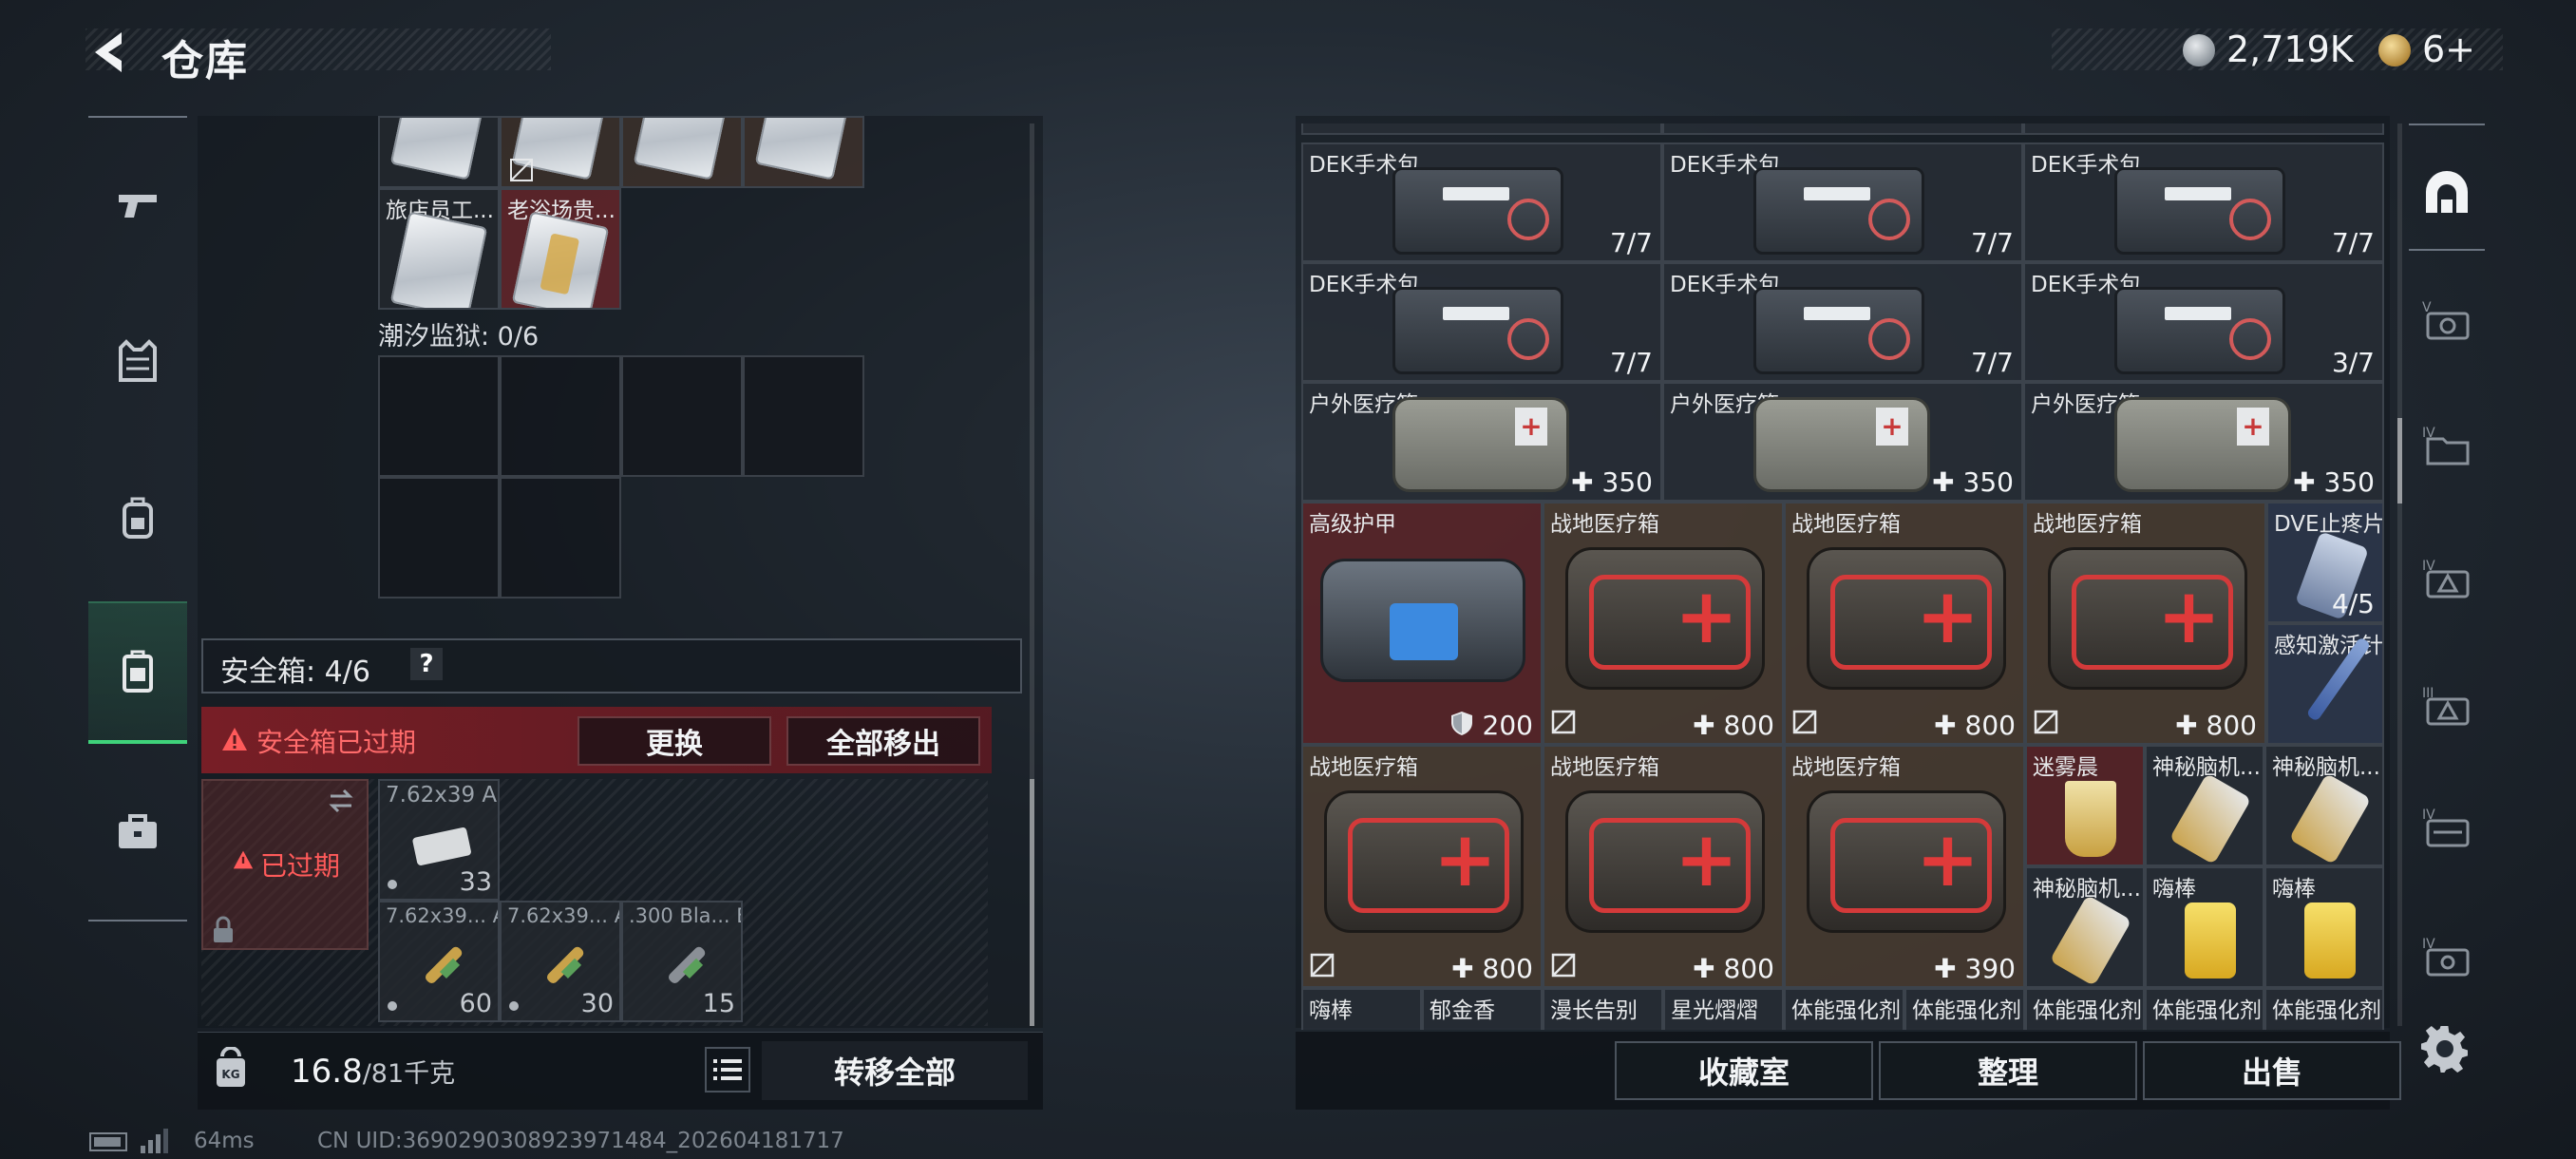 This screenshot has height=1159, width=2576. Describe the element at coordinates (1904, 866) in the screenshot. I see `stash-item-field-kit: 战地医疗箱 ✚ 390` at that location.